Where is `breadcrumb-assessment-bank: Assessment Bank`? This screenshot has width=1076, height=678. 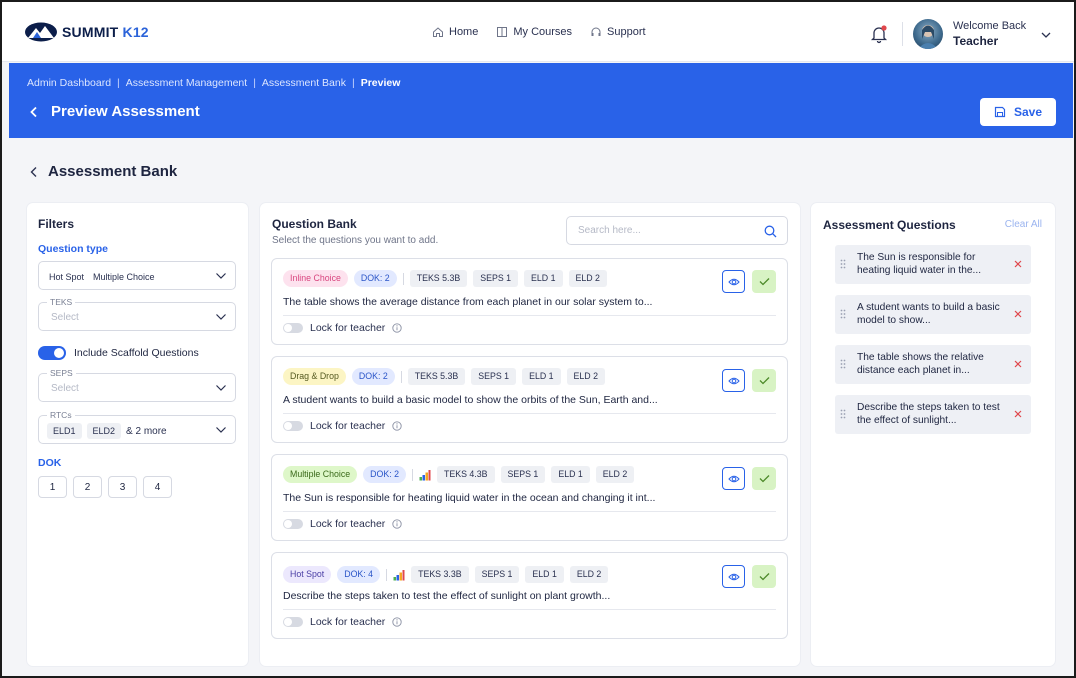 breadcrumb-assessment-bank: Assessment Bank is located at coordinates (304, 83).